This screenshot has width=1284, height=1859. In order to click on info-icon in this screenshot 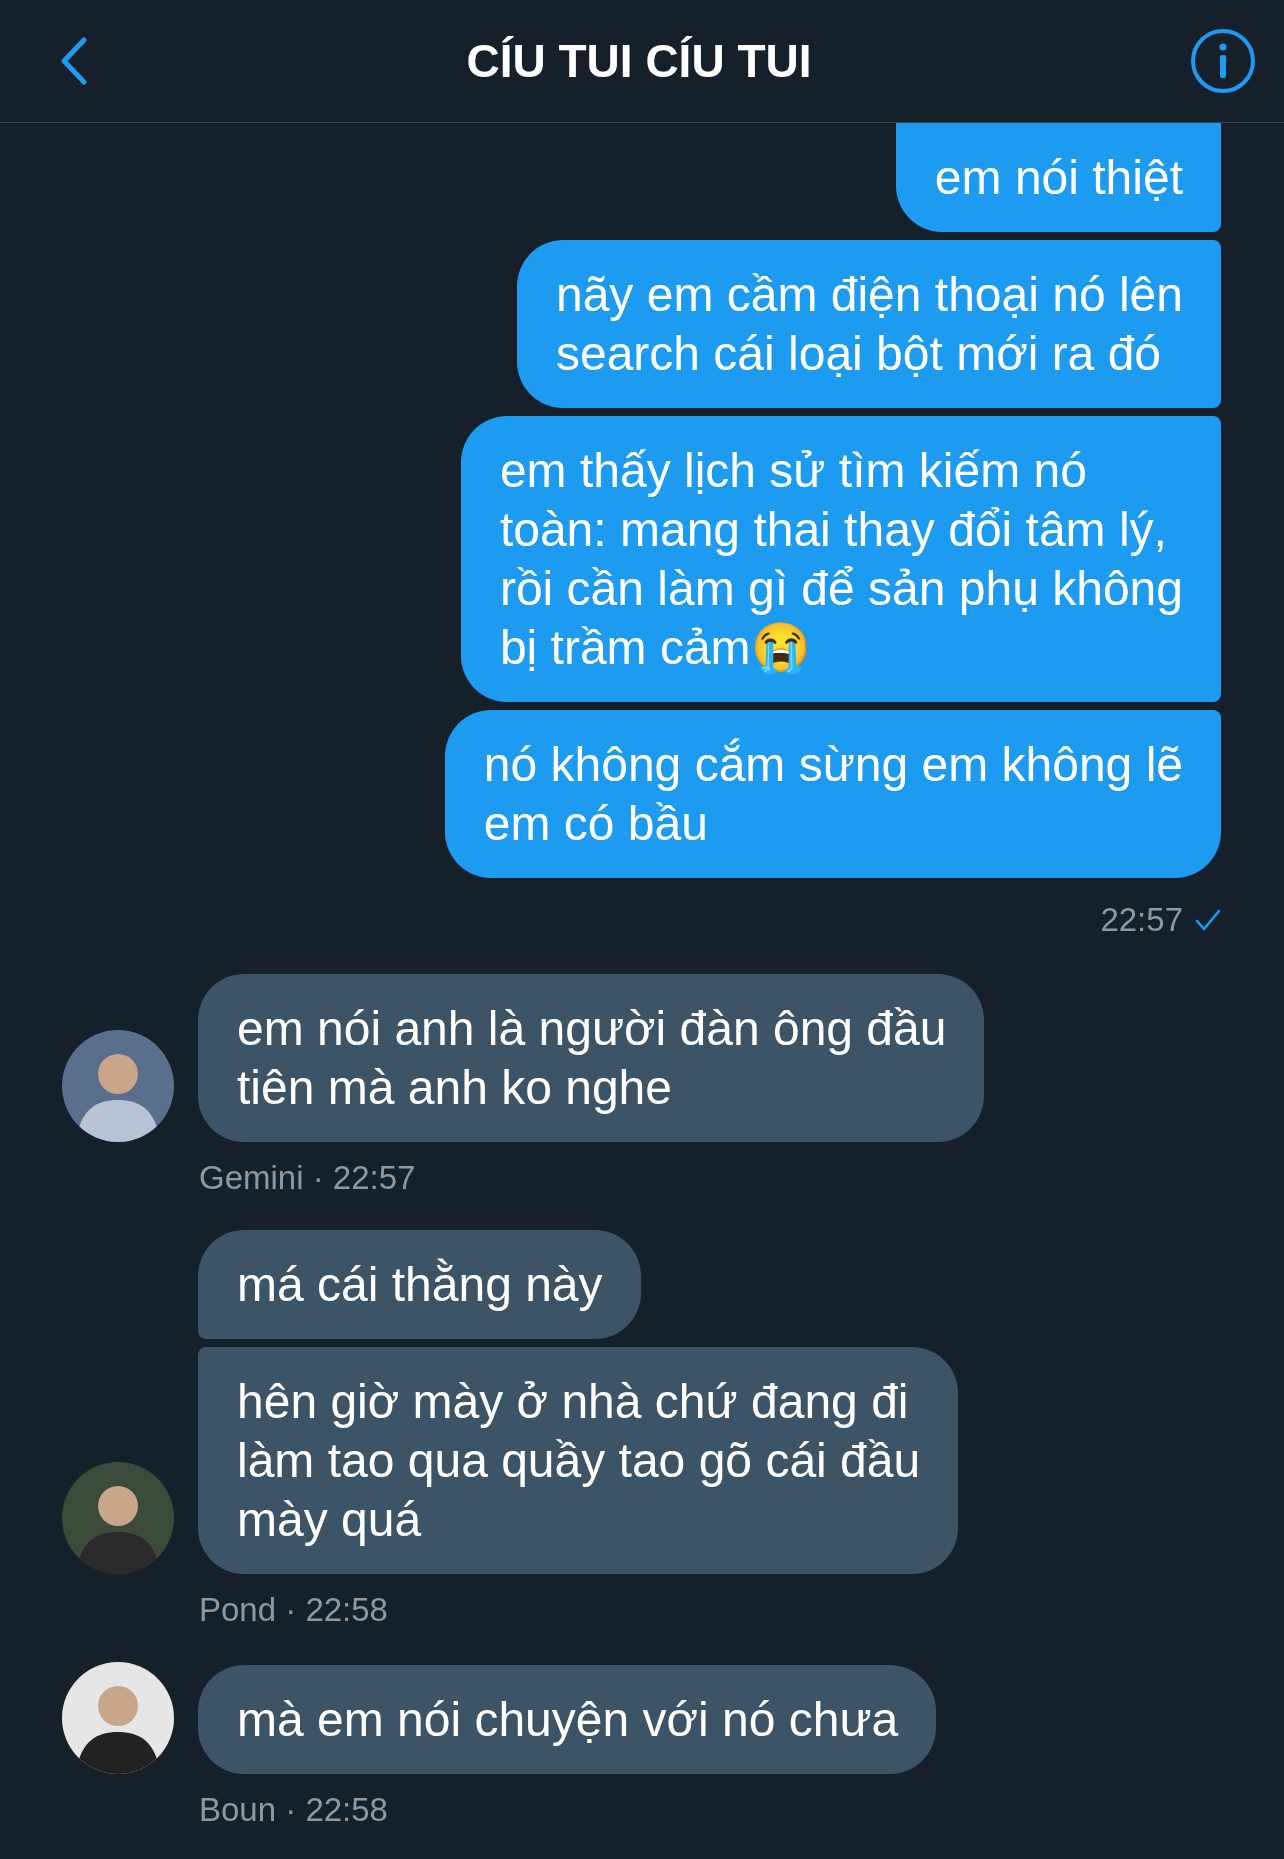, I will do `click(1223, 61)`.